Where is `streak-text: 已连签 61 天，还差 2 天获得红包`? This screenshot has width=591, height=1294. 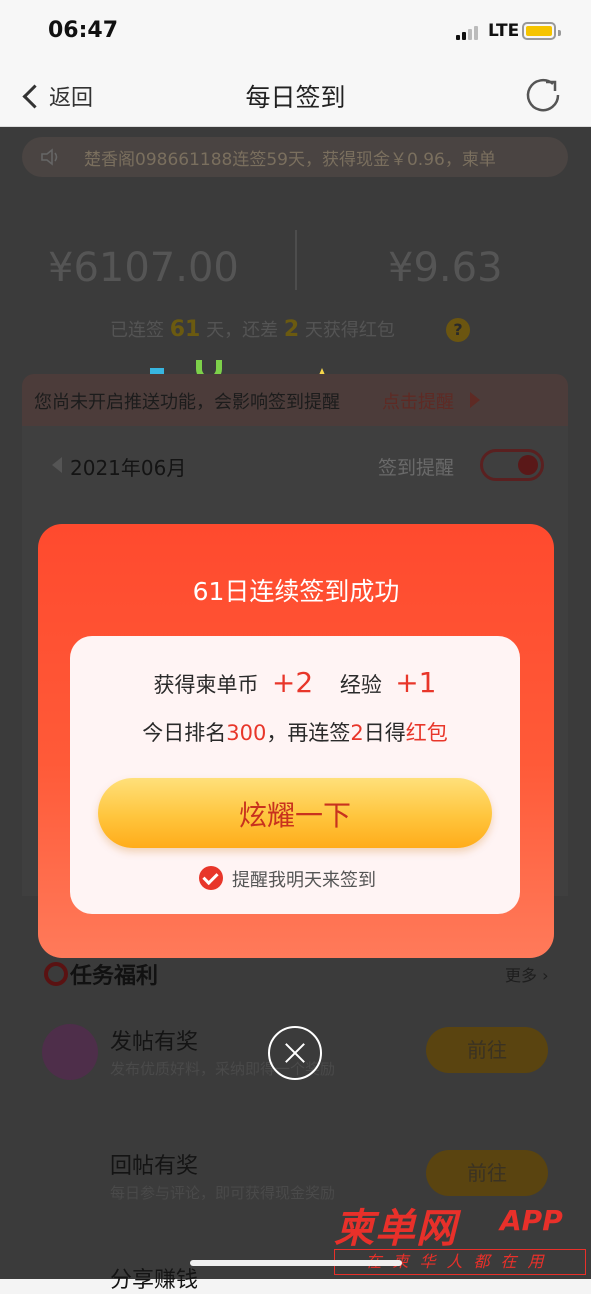 streak-text: 已连签 61 天，还差 2 天获得红包 is located at coordinates (252, 329).